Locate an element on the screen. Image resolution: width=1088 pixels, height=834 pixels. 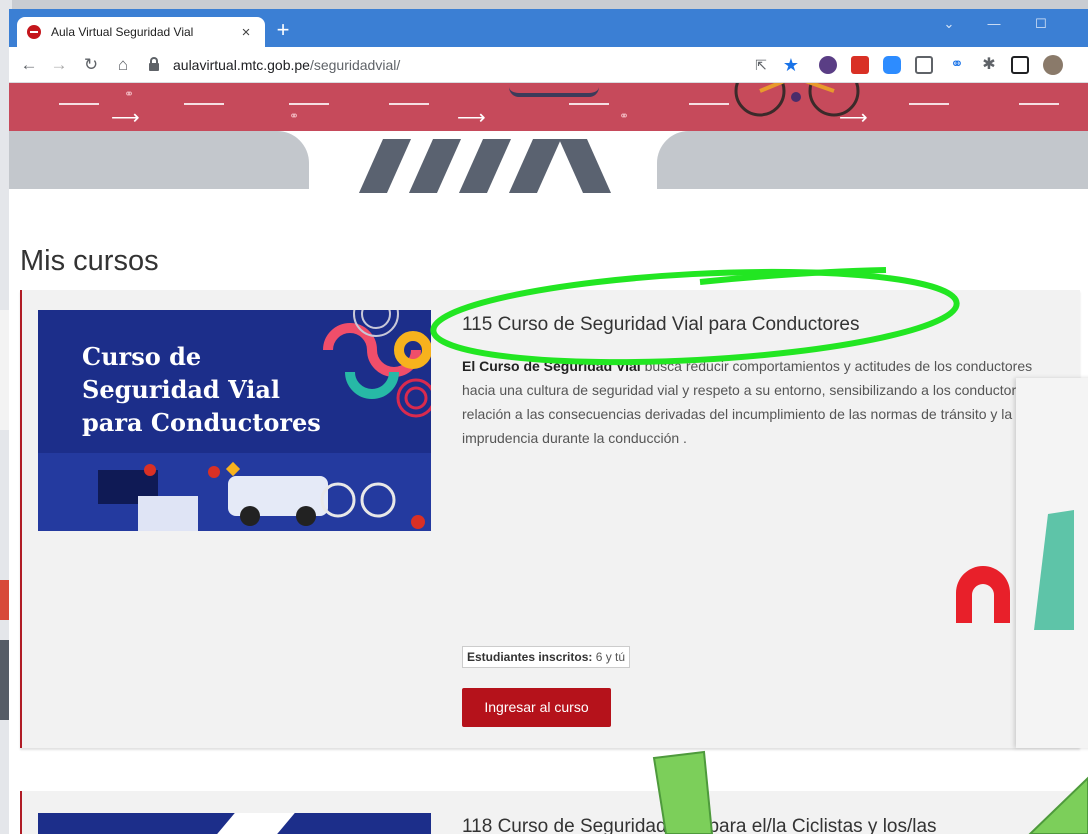
site-favicon-icon is located at coordinates (34, 32).